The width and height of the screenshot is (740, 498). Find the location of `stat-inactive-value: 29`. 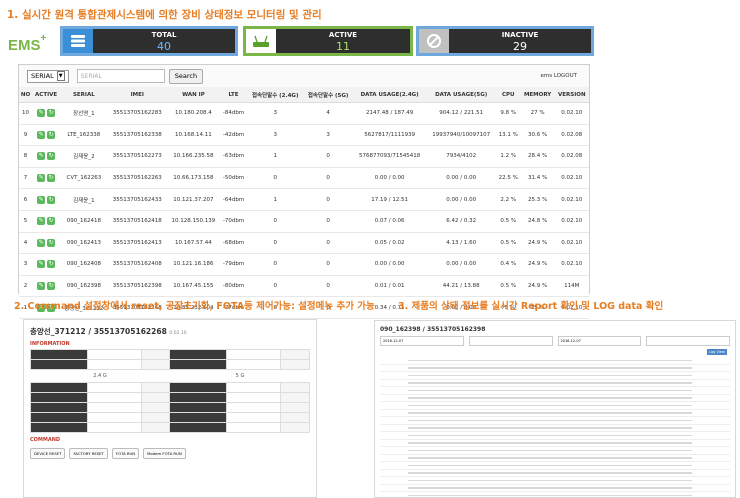

stat-inactive-value: 29 is located at coordinates (520, 46).